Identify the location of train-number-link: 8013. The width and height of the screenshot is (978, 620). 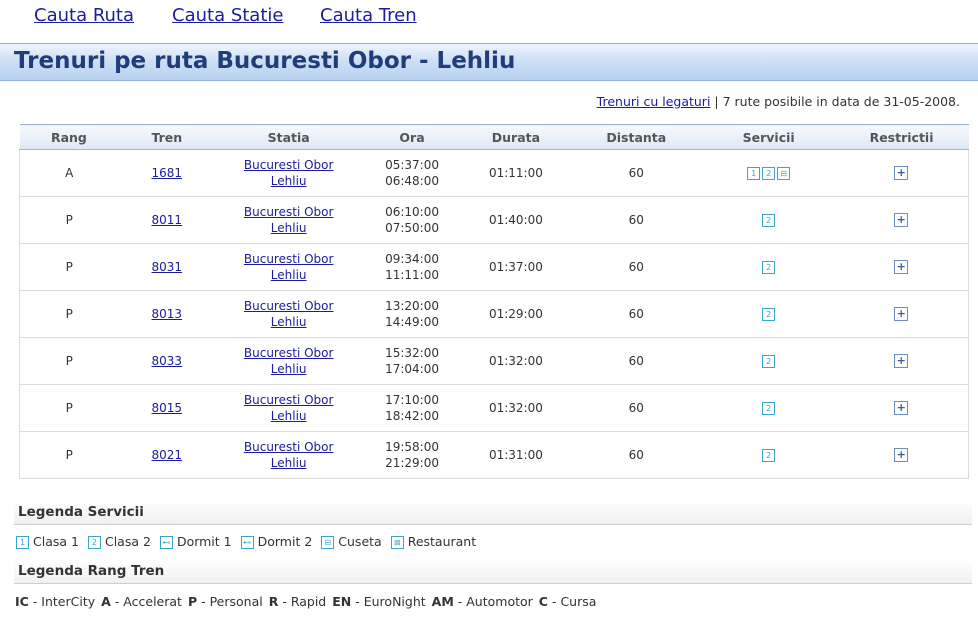
(167, 314).